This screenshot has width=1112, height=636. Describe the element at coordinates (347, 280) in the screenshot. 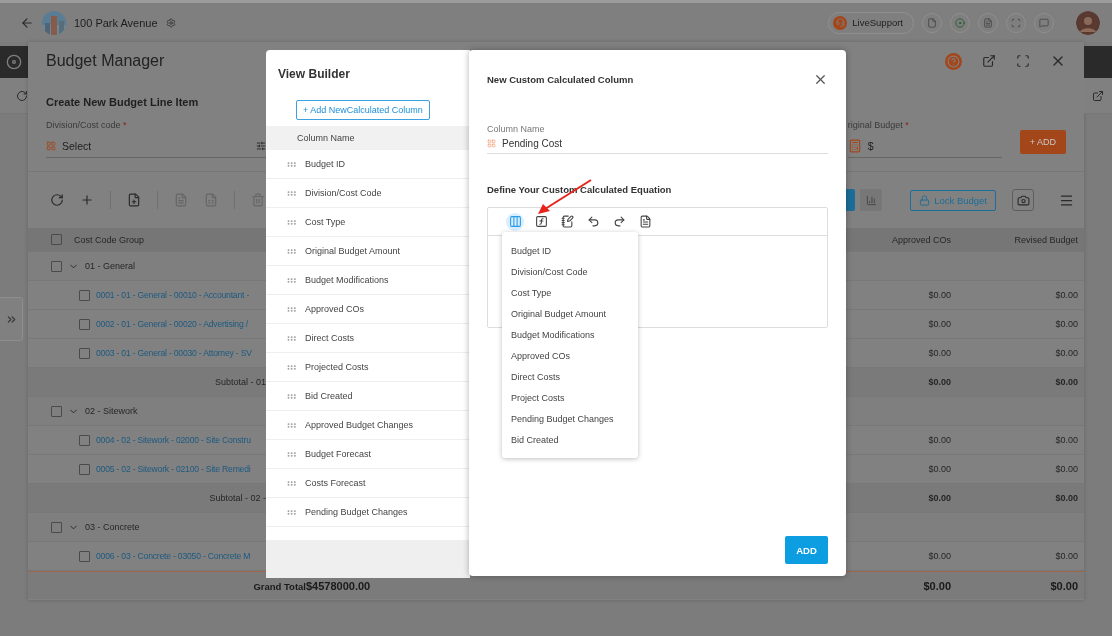

I see `column-name: Budget Modifications` at that location.